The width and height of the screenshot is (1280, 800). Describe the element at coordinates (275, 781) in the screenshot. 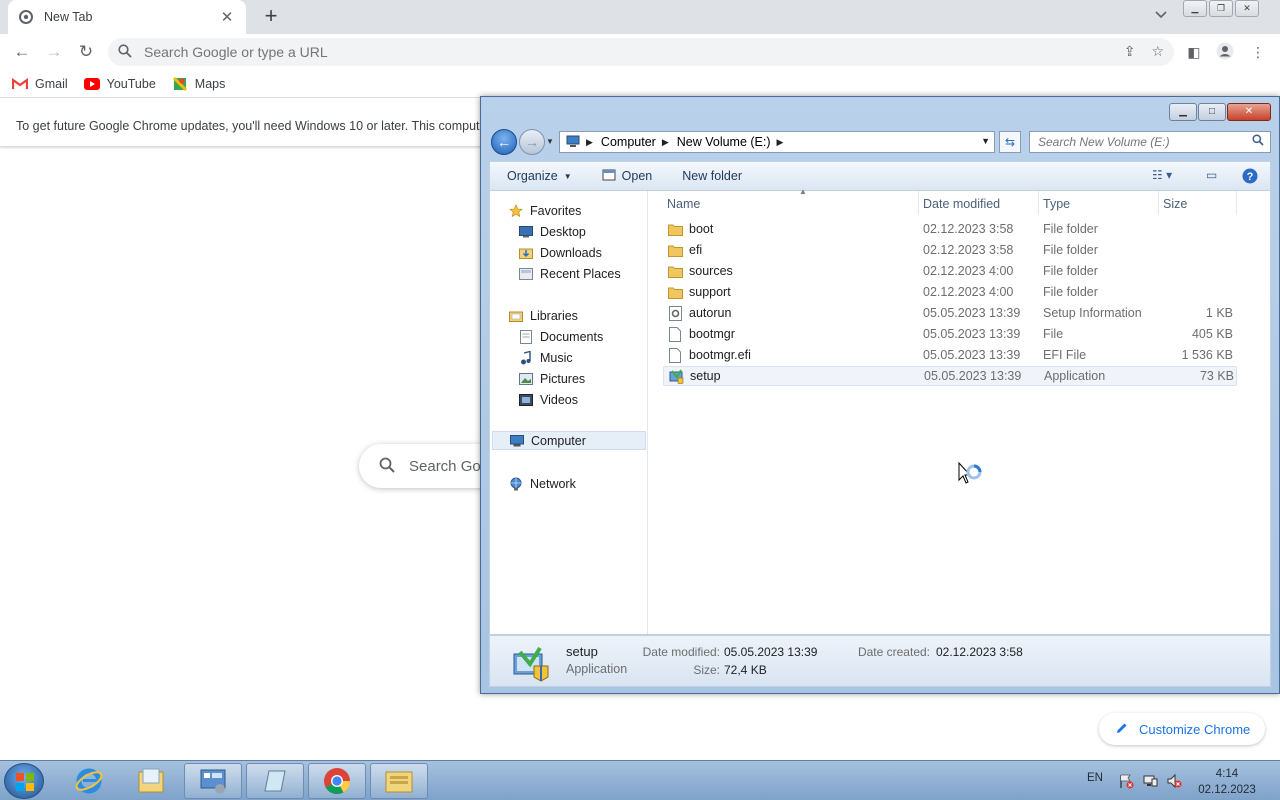

I see `notepad-taskbar-icon` at that location.